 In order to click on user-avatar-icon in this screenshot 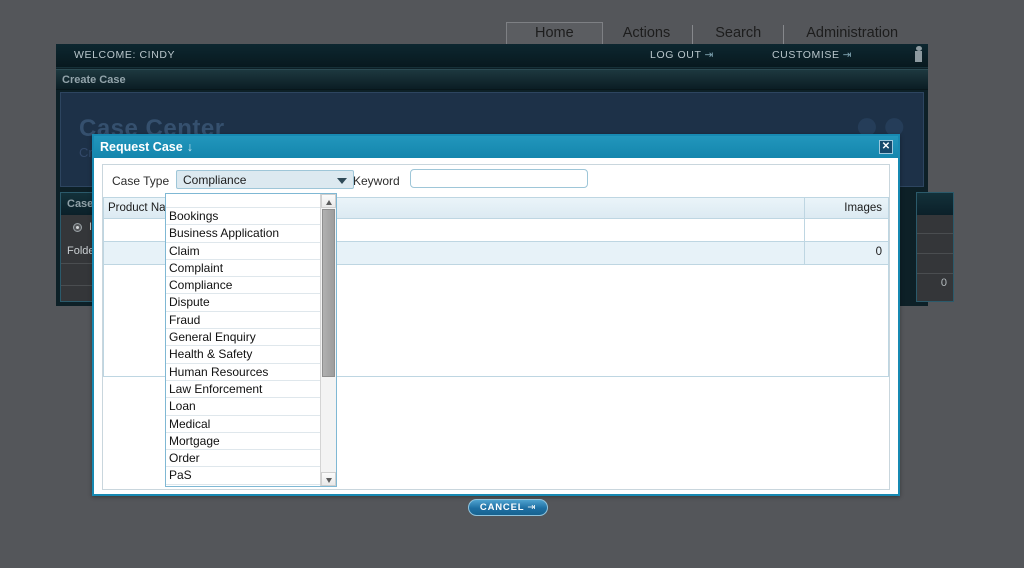, I will do `click(918, 54)`.